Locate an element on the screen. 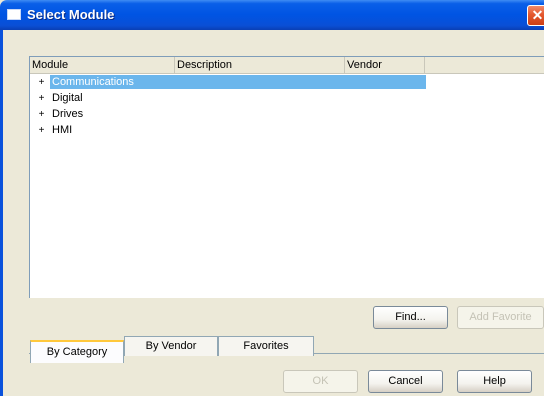 This screenshot has height=396, width=544. ok-button: OK is located at coordinates (320, 381).